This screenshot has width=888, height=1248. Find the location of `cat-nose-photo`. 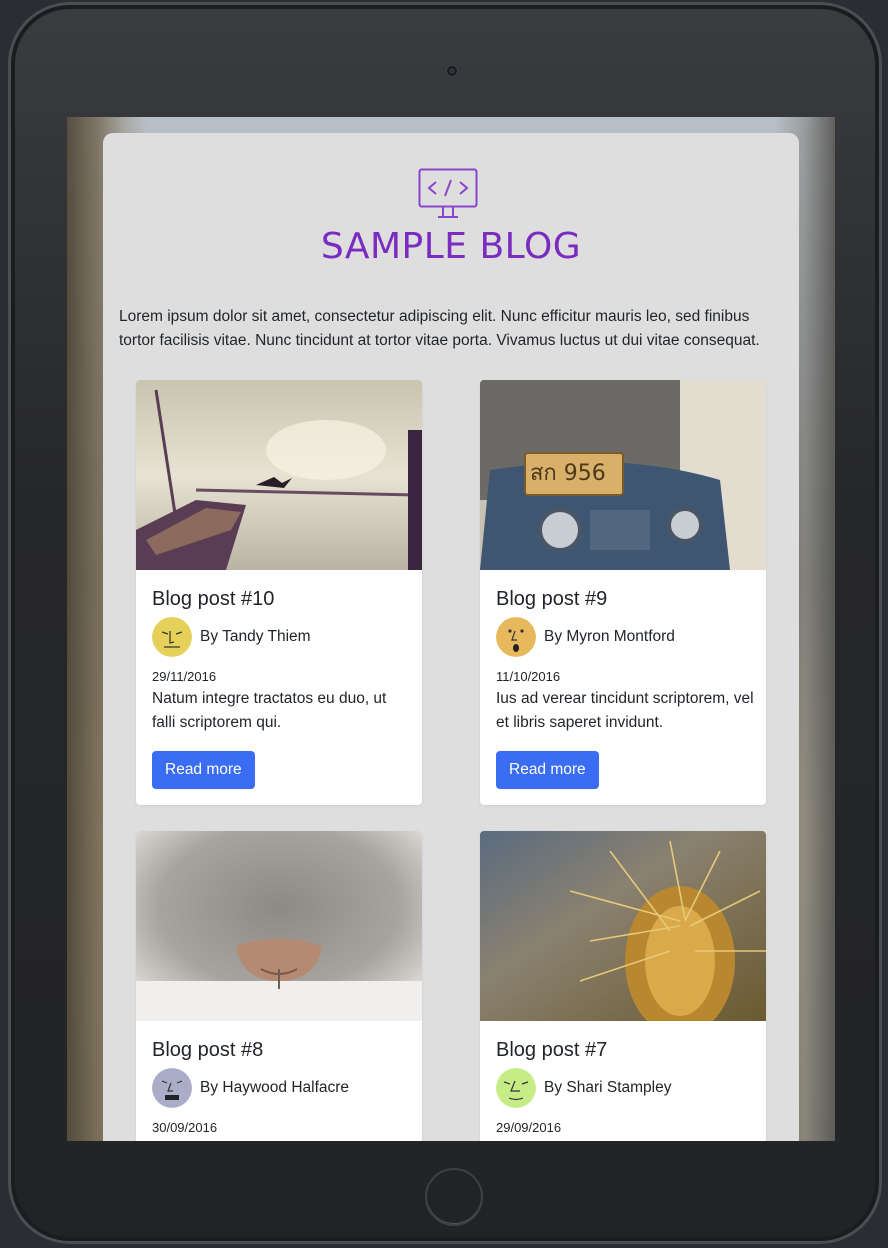

cat-nose-photo is located at coordinates (279, 926).